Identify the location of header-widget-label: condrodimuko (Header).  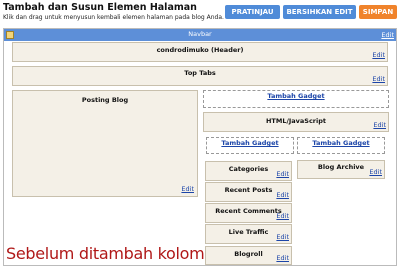
(200, 50).